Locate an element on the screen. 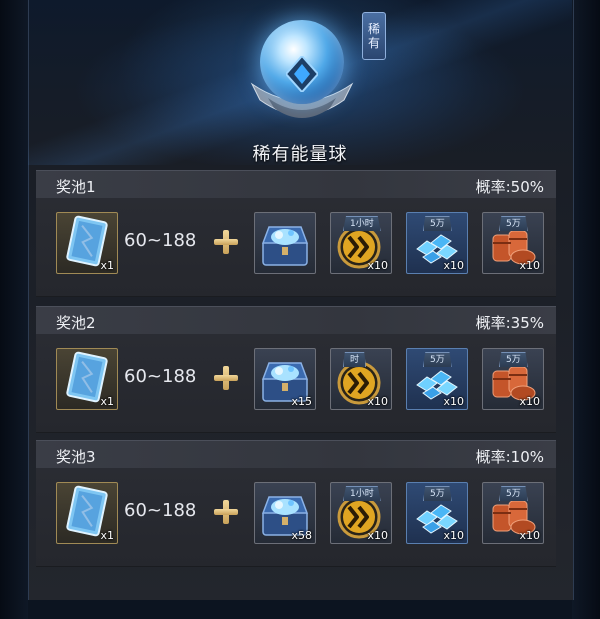 The height and width of the screenshot is (619, 600). treasure-chest-item is located at coordinates (285, 243).